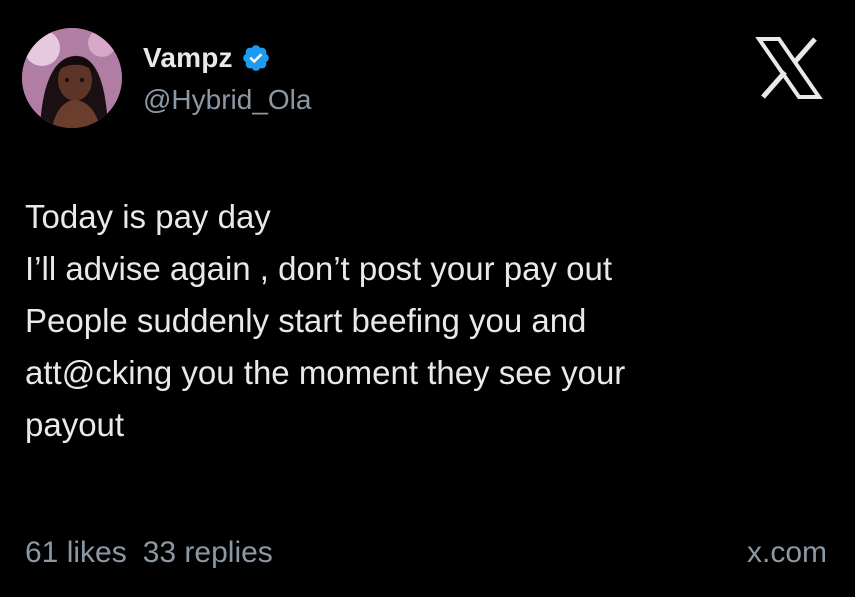  I want to click on tweet-line: People suddenly start beefing you and, so click(306, 320).